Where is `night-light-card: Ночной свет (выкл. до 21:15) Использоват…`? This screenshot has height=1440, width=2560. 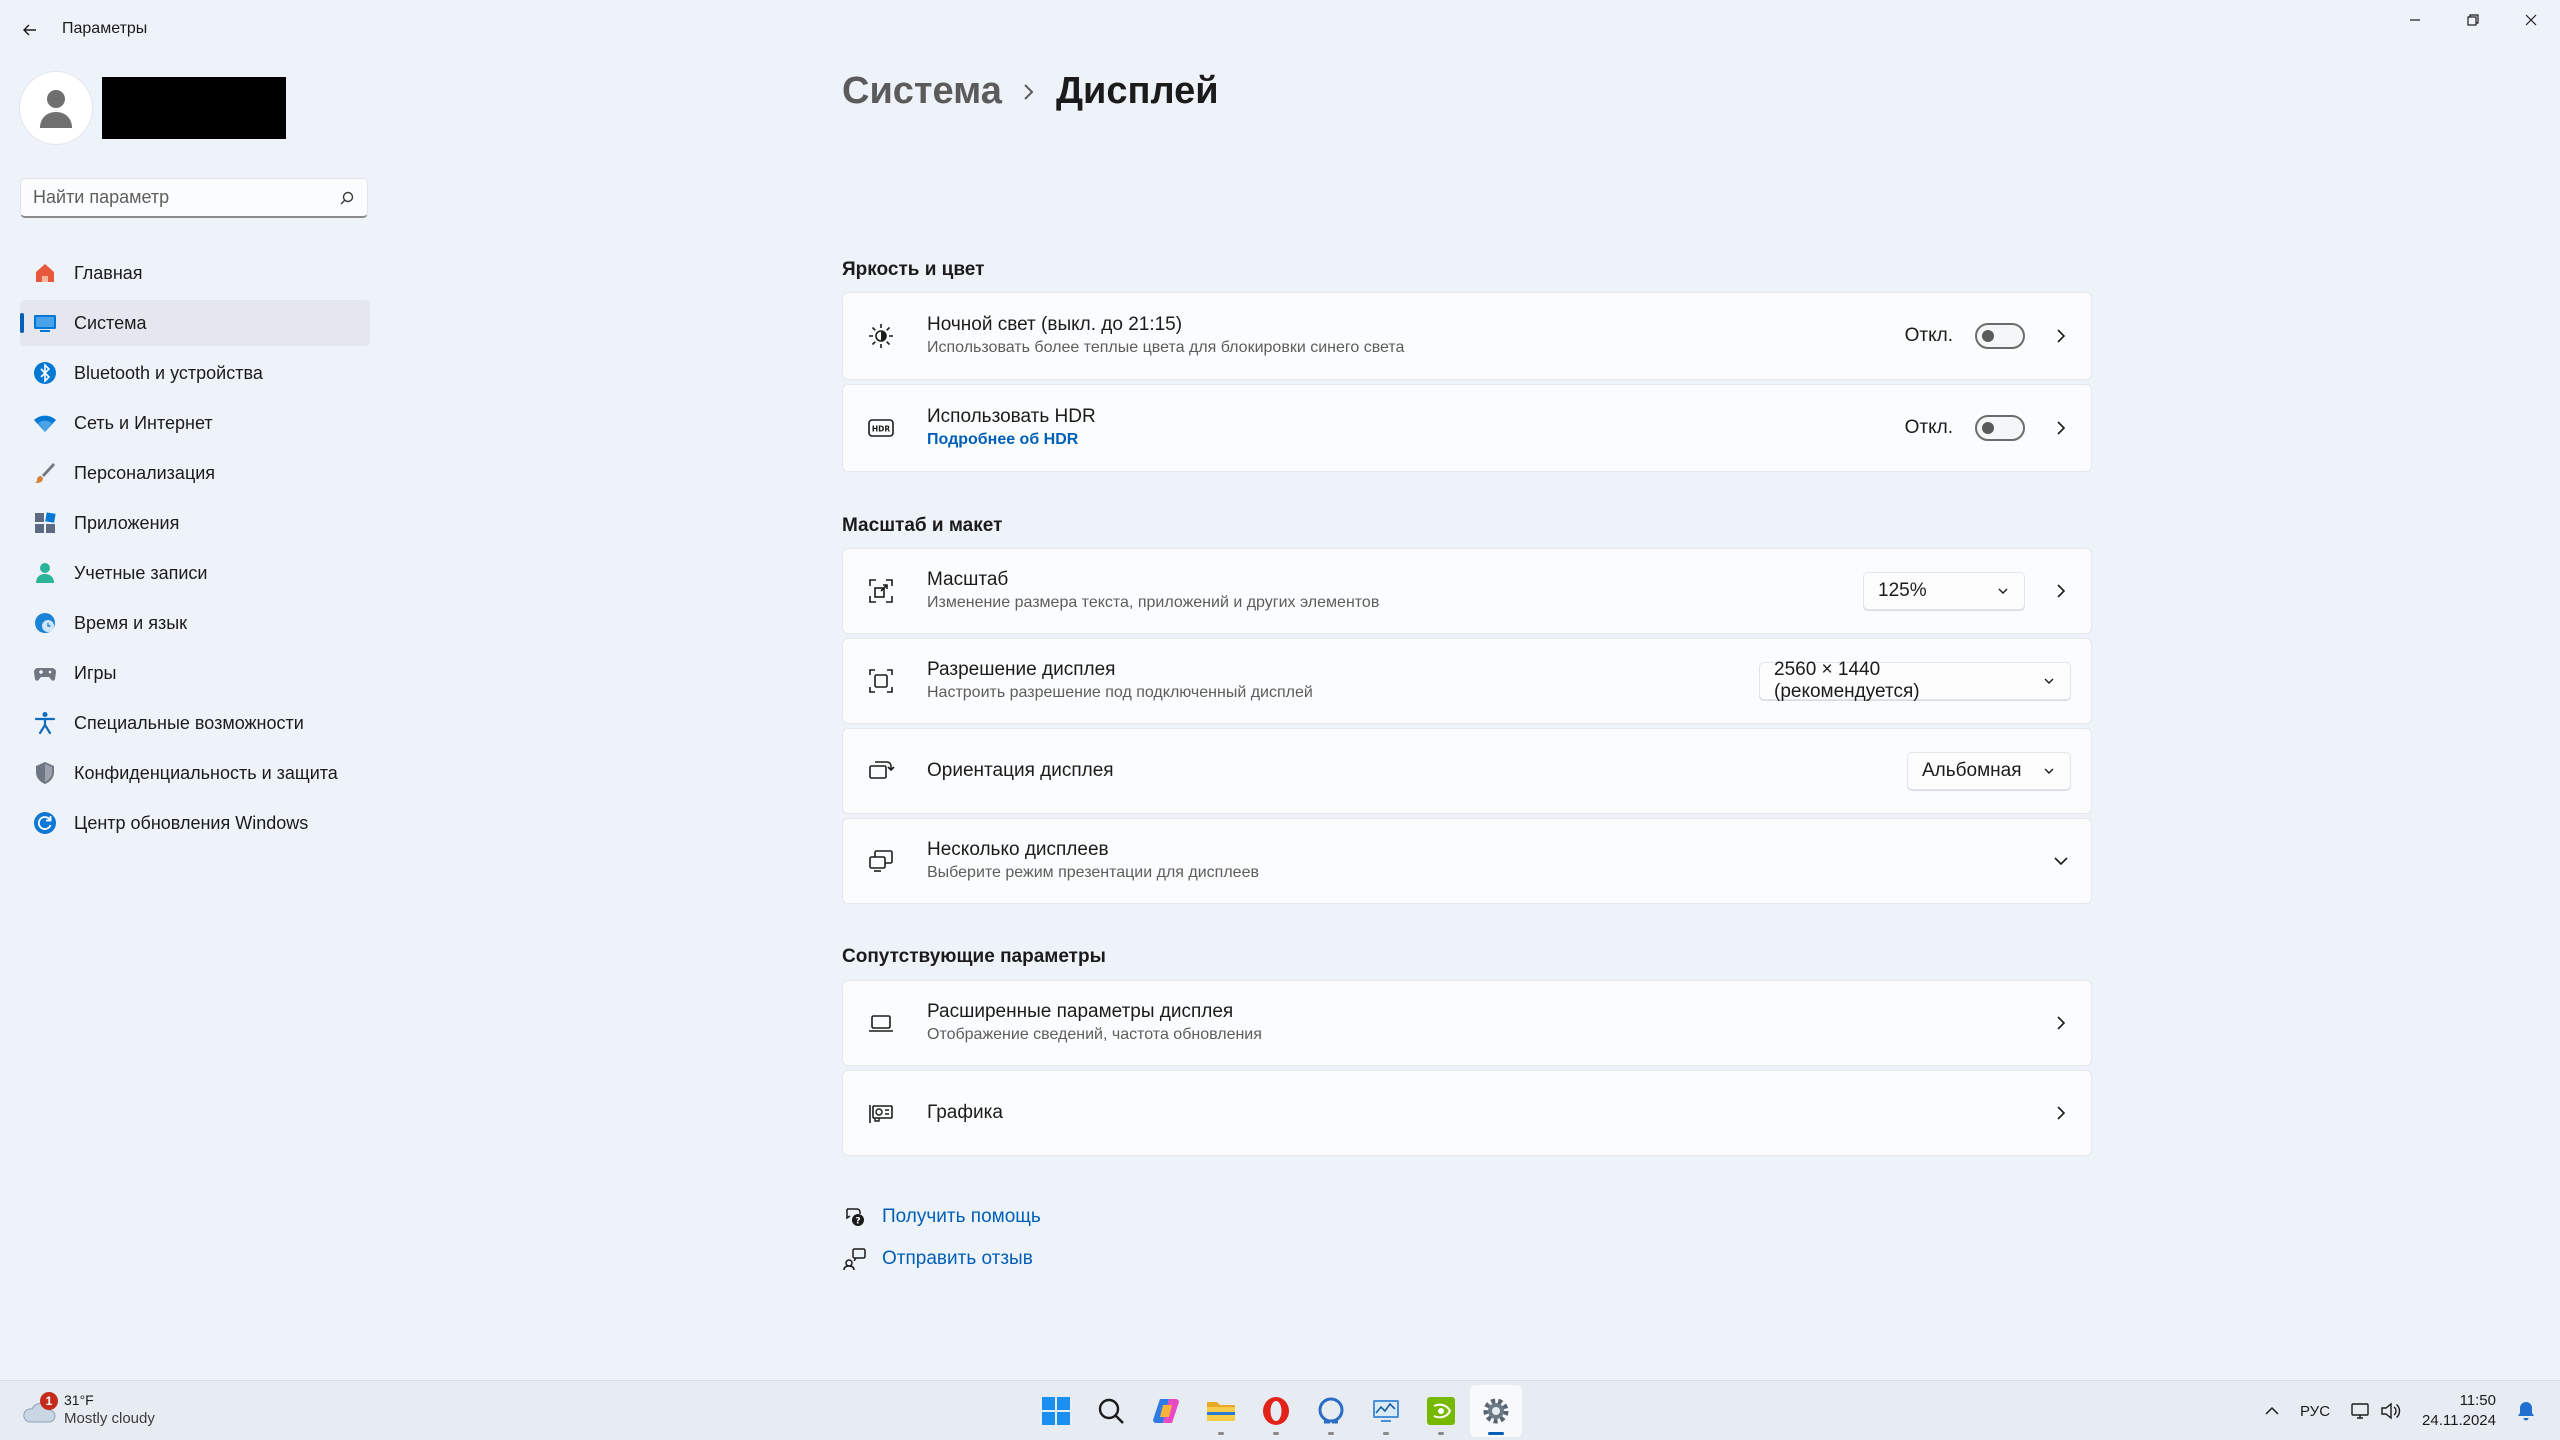
night-light-card: Ночной свет (выкл. до 21:15) Использоват… is located at coordinates (1467, 336).